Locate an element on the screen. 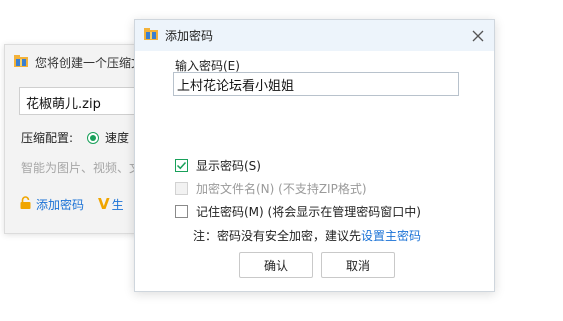 This screenshot has width=563, height=321. generate-link: 生 is located at coordinates (118, 204).